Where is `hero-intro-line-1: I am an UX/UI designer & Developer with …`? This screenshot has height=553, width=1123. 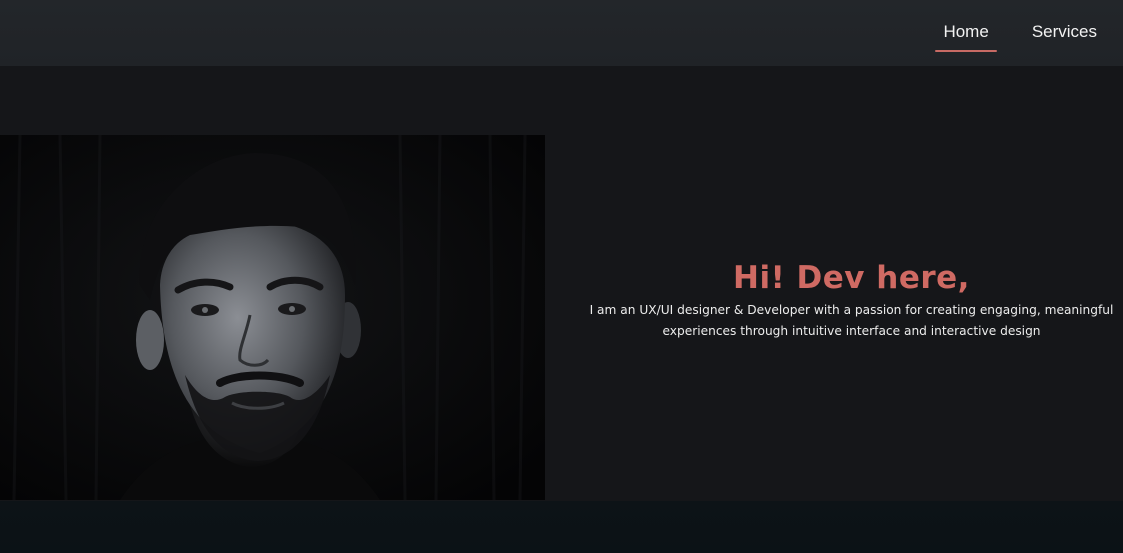 hero-intro-line-1: I am an UX/UI designer & Developer with … is located at coordinates (851, 310).